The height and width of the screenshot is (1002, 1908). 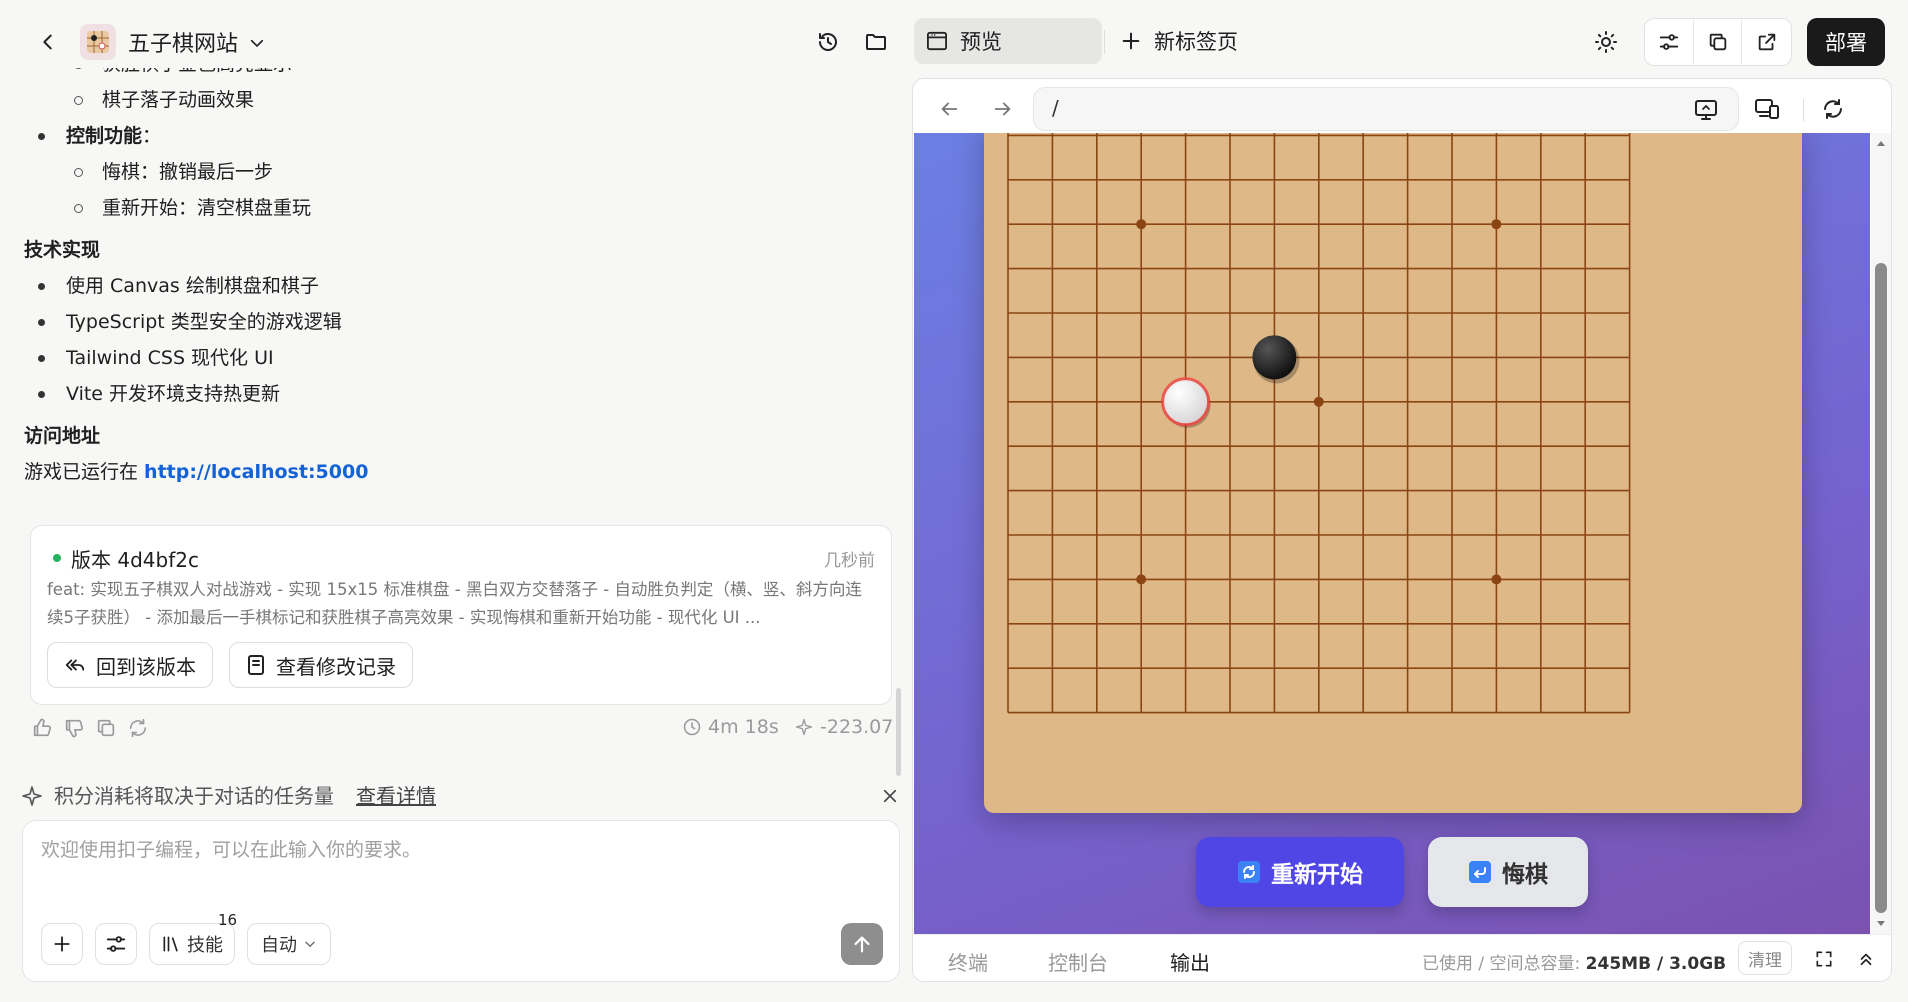 I want to click on skills-button: 技能, so click(x=192, y=944).